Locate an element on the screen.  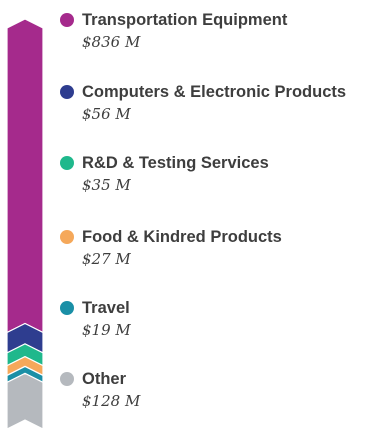
legend-label: R&D & Testing Services is located at coordinates (175, 163).